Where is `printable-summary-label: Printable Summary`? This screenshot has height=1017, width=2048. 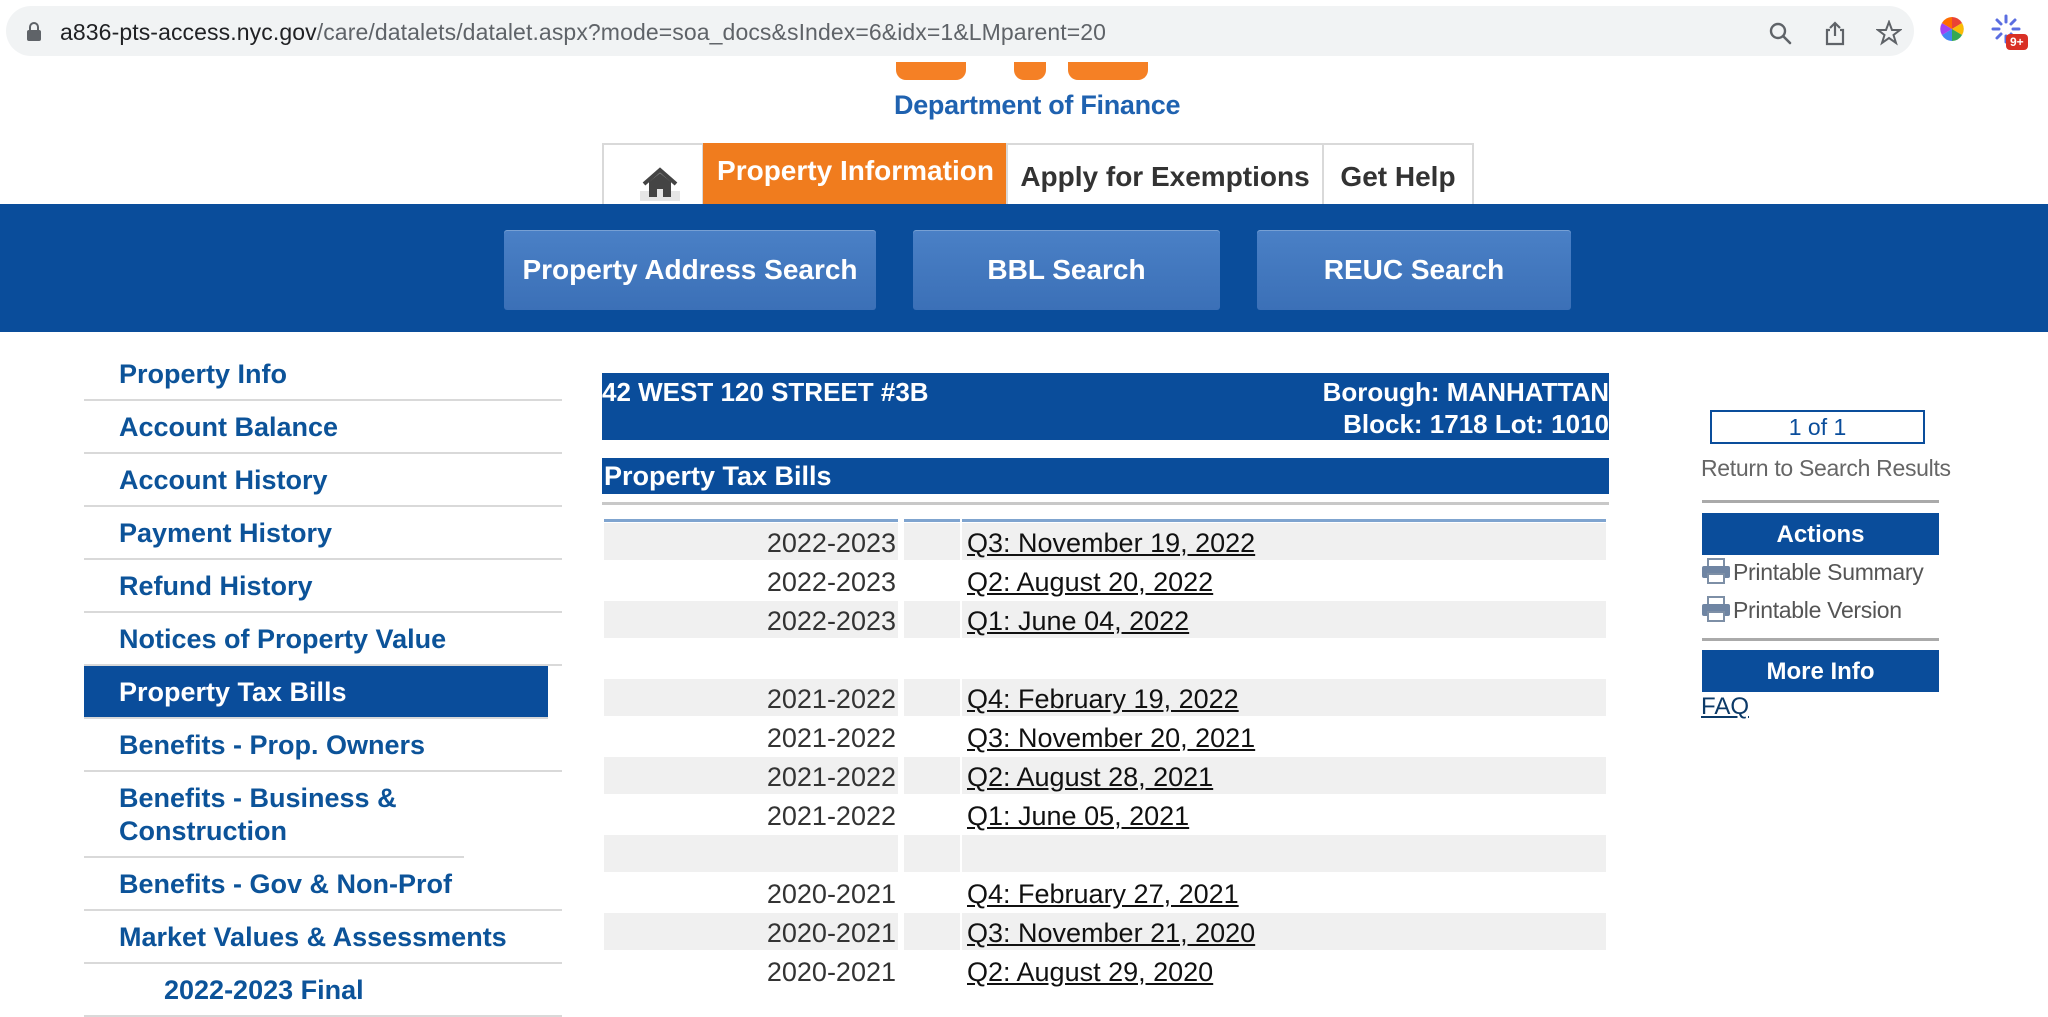 printable-summary-label: Printable Summary is located at coordinates (1828, 572).